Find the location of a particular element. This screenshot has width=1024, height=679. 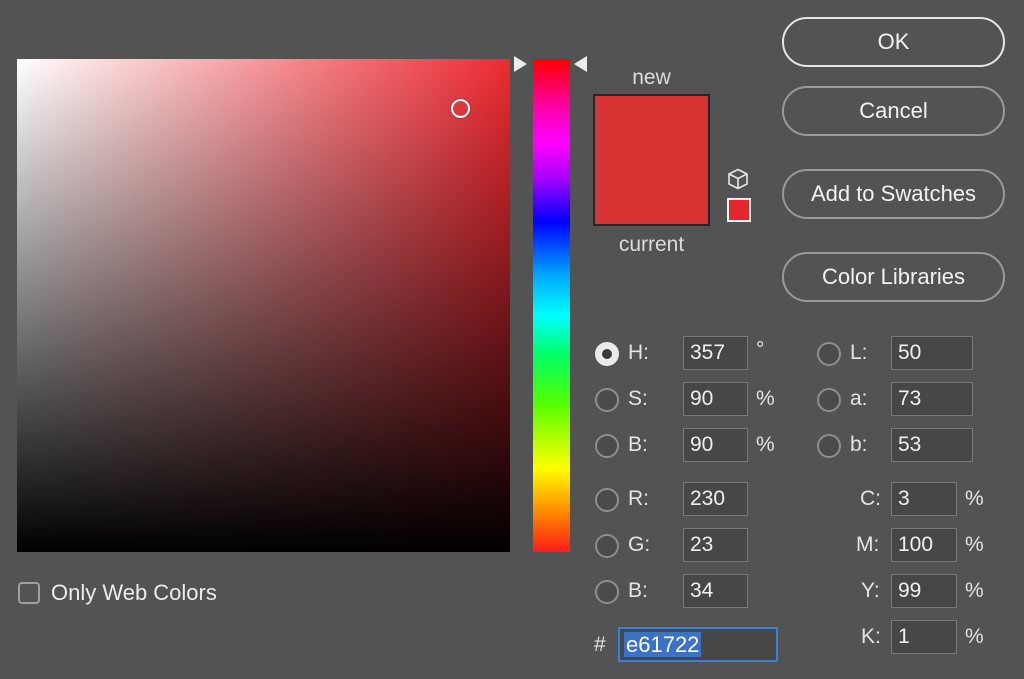

red-field: 230 is located at coordinates (715, 499).